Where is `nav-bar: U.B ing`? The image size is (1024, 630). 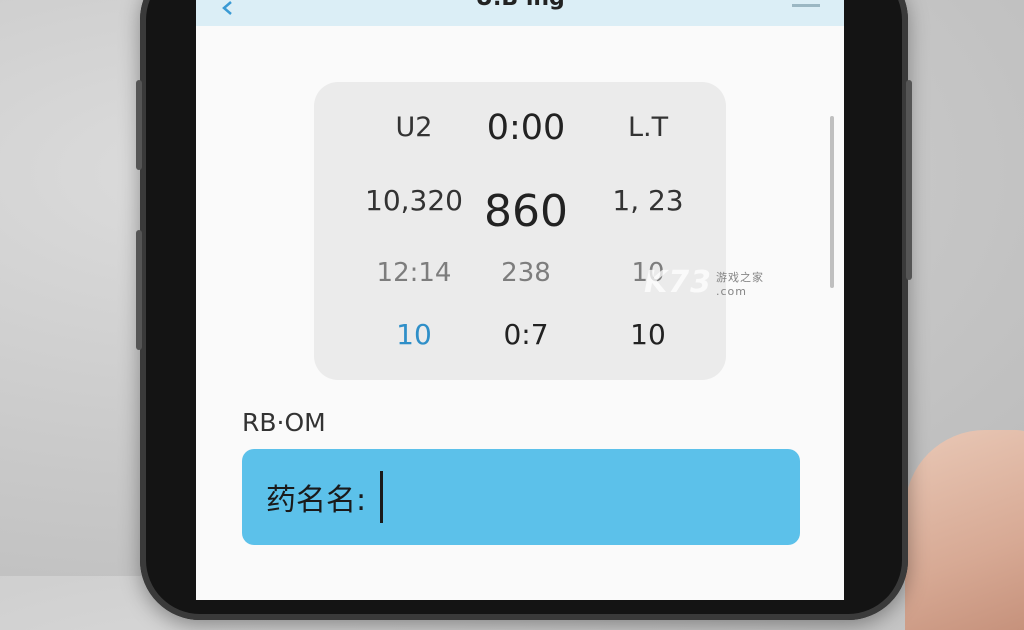
nav-bar: U.B ing is located at coordinates (520, 13).